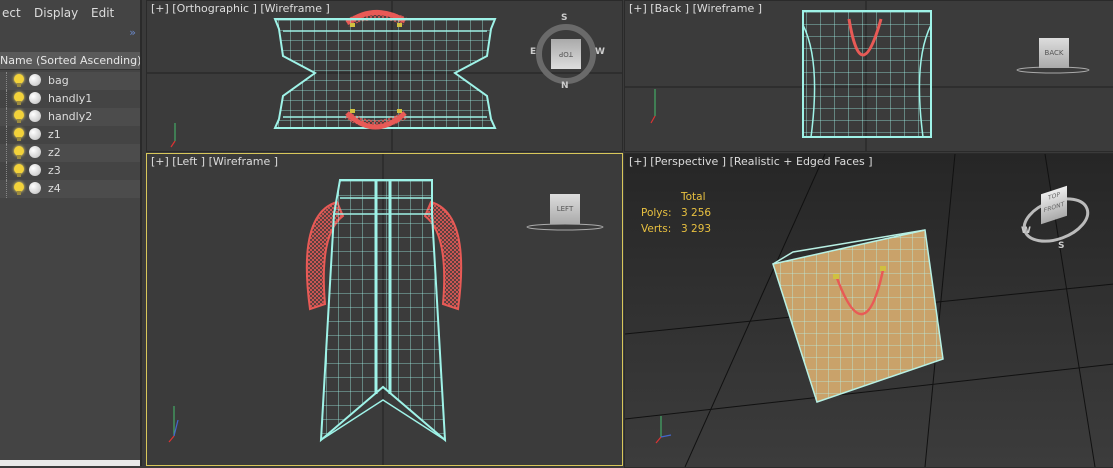  What do you see at coordinates (132, 32) in the screenshot?
I see `expand-chevron-icon: »` at bounding box center [132, 32].